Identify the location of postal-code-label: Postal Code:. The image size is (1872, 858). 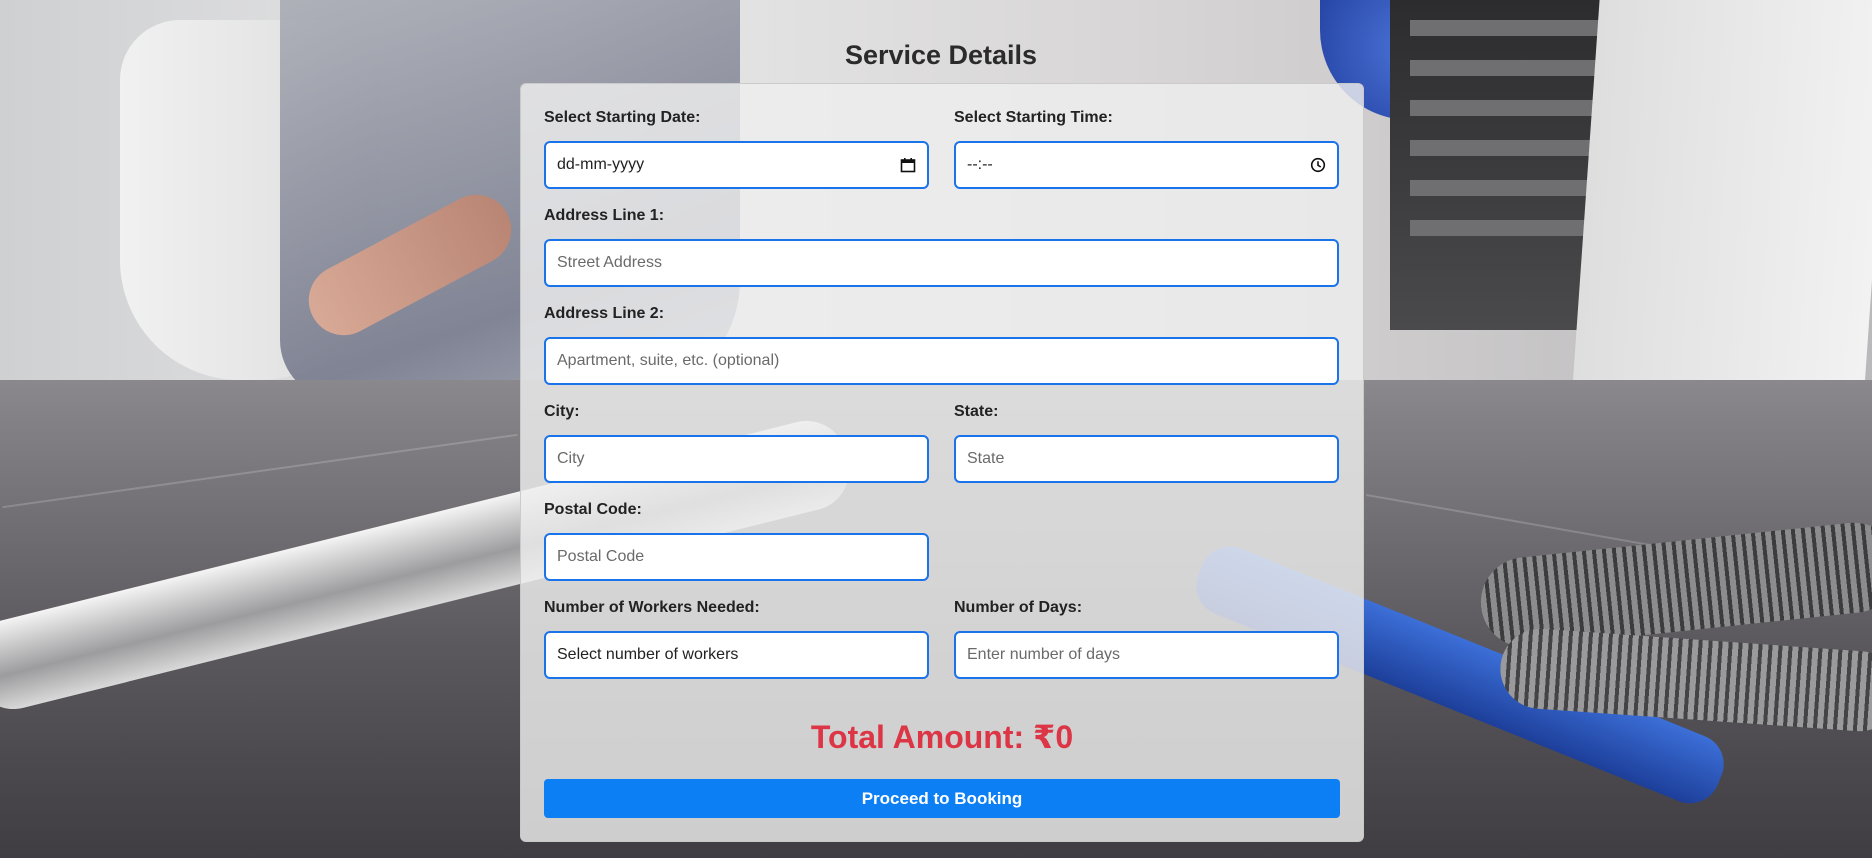
(593, 509).